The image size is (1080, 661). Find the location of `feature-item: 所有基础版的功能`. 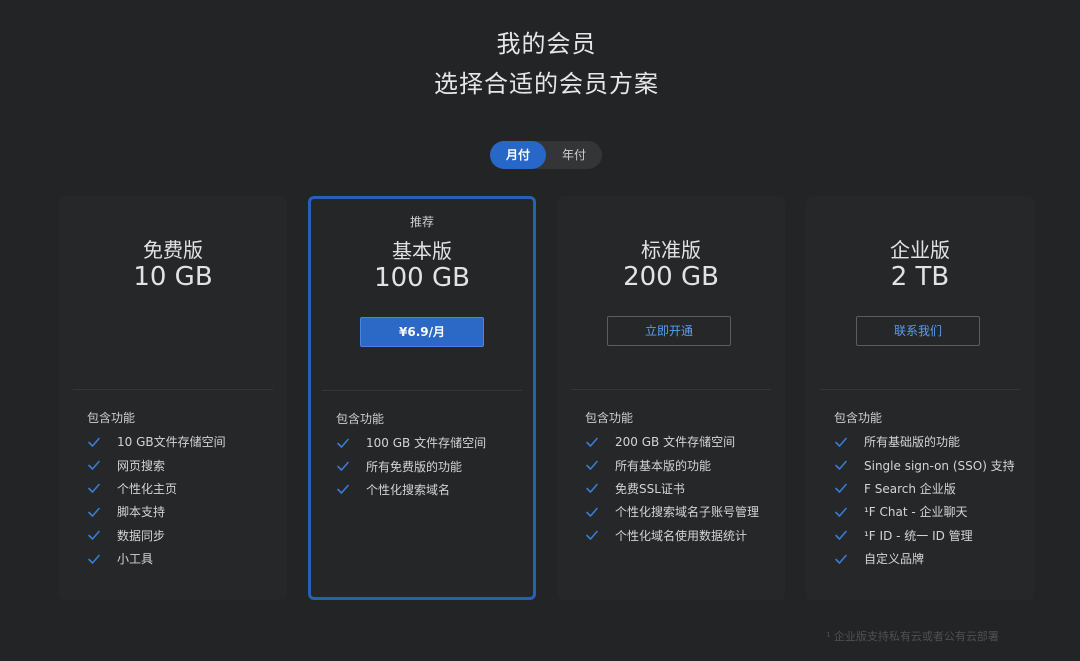

feature-item: 所有基础版的功能 is located at coordinates (924, 441).